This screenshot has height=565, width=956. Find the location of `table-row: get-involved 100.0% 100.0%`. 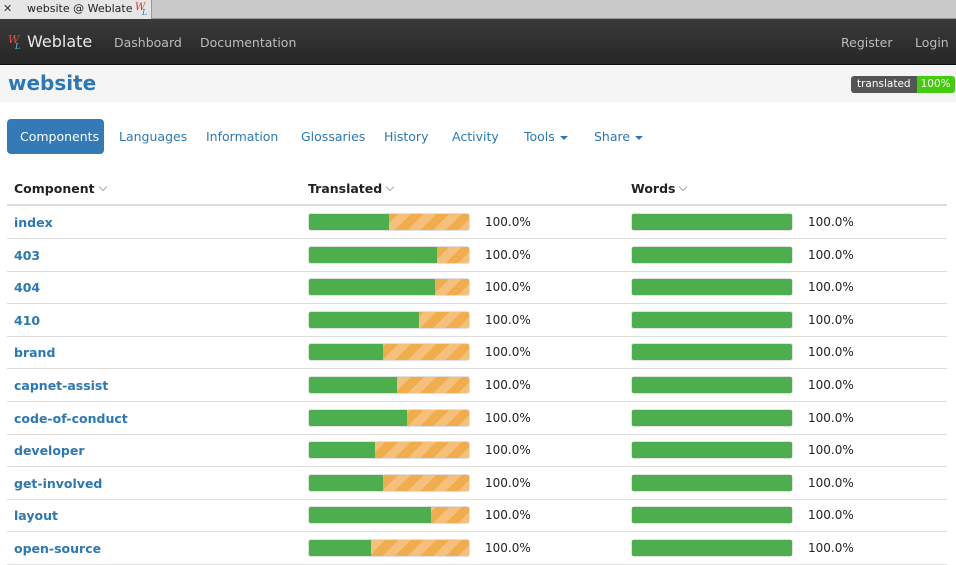

table-row: get-involved 100.0% 100.0% is located at coordinates (477, 483).